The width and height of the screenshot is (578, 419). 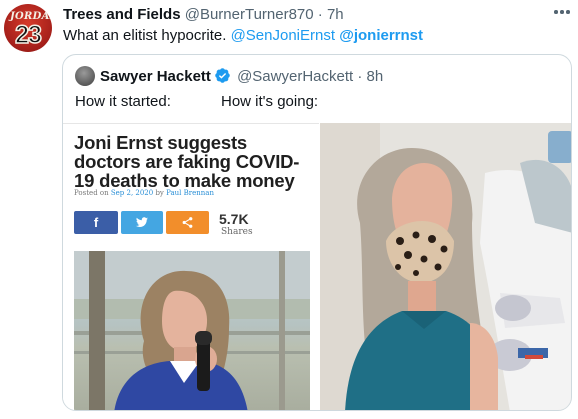 I want to click on user-handle: @BurnerTurner870, so click(x=249, y=14).